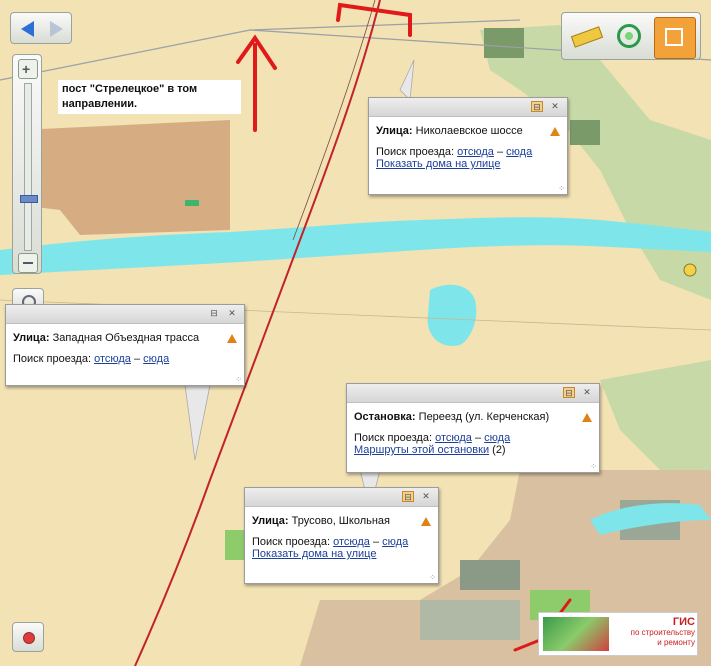 The image size is (711, 666). I want to click on zoom-in-button: +, so click(28, 69).